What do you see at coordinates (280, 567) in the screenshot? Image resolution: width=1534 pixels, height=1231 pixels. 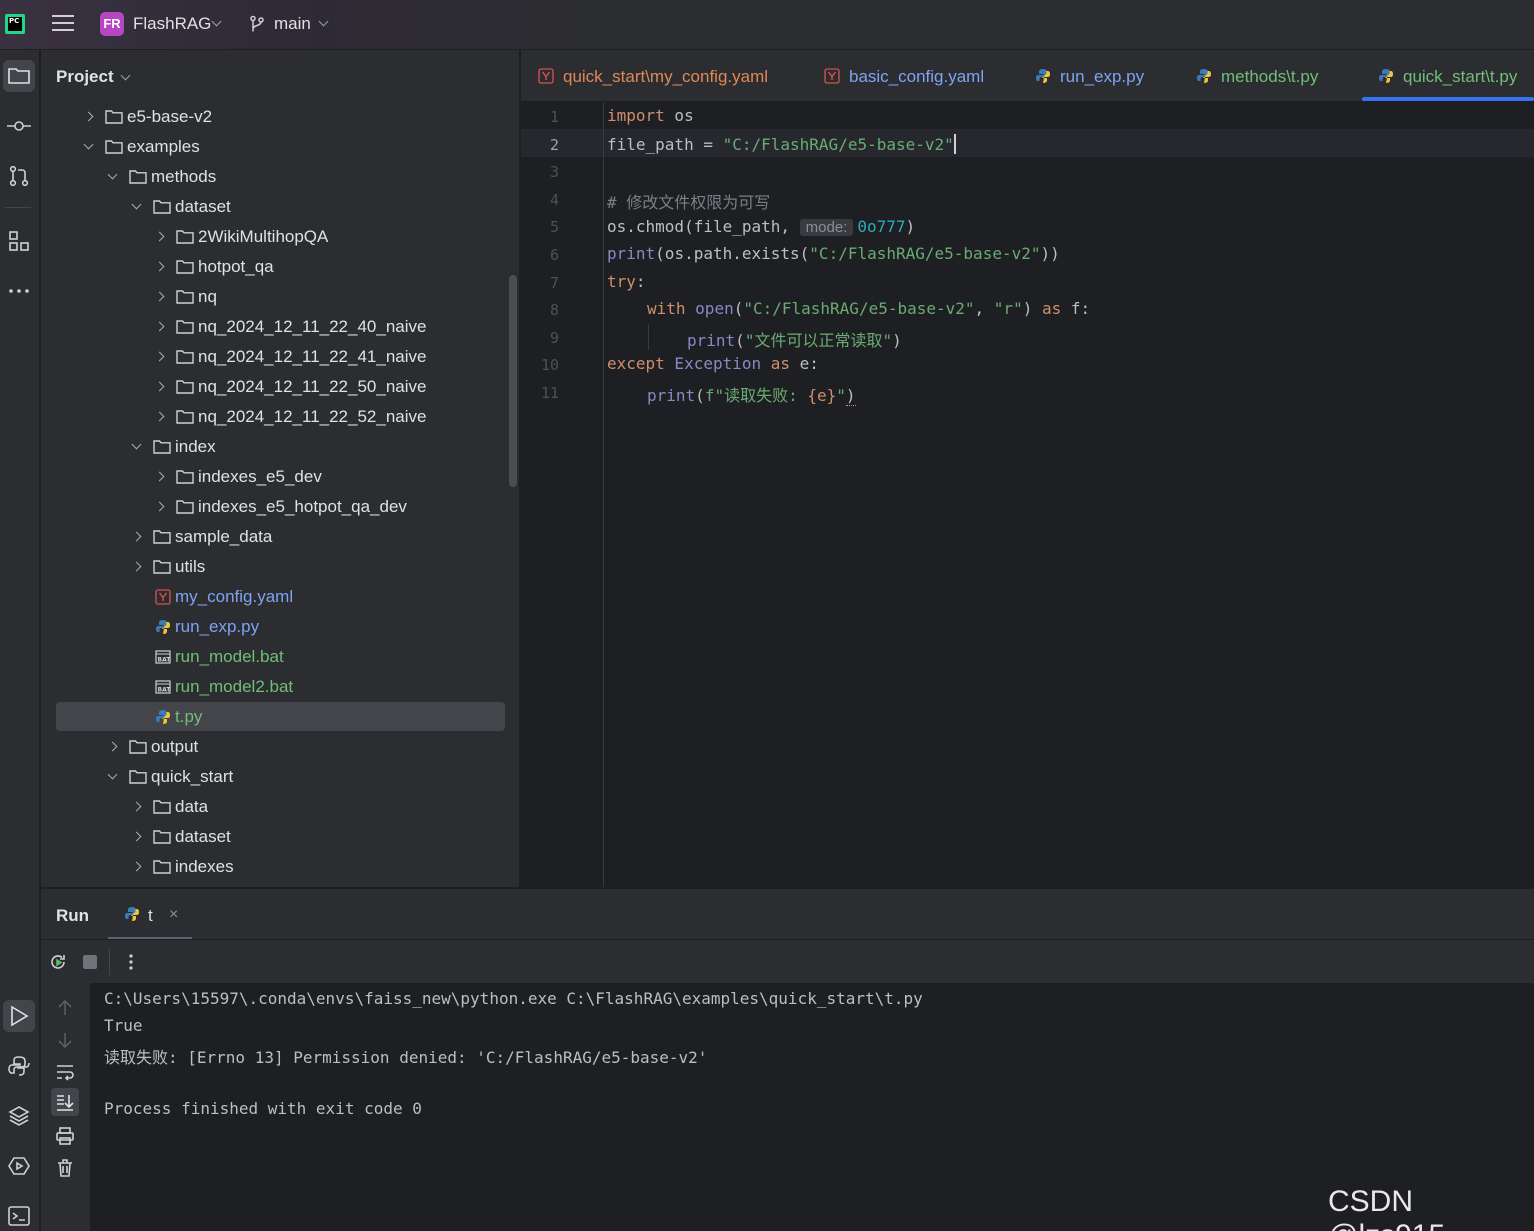 I see `tree-folder: utils` at bounding box center [280, 567].